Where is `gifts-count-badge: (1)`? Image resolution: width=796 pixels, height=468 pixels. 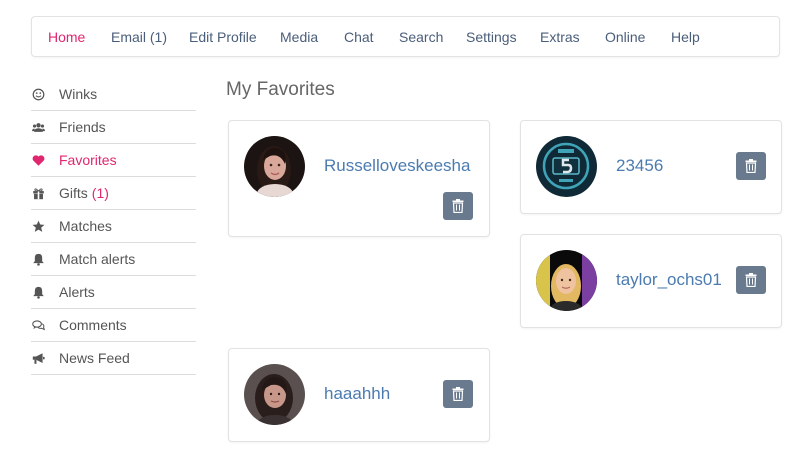 gifts-count-badge: (1) is located at coordinates (100, 193).